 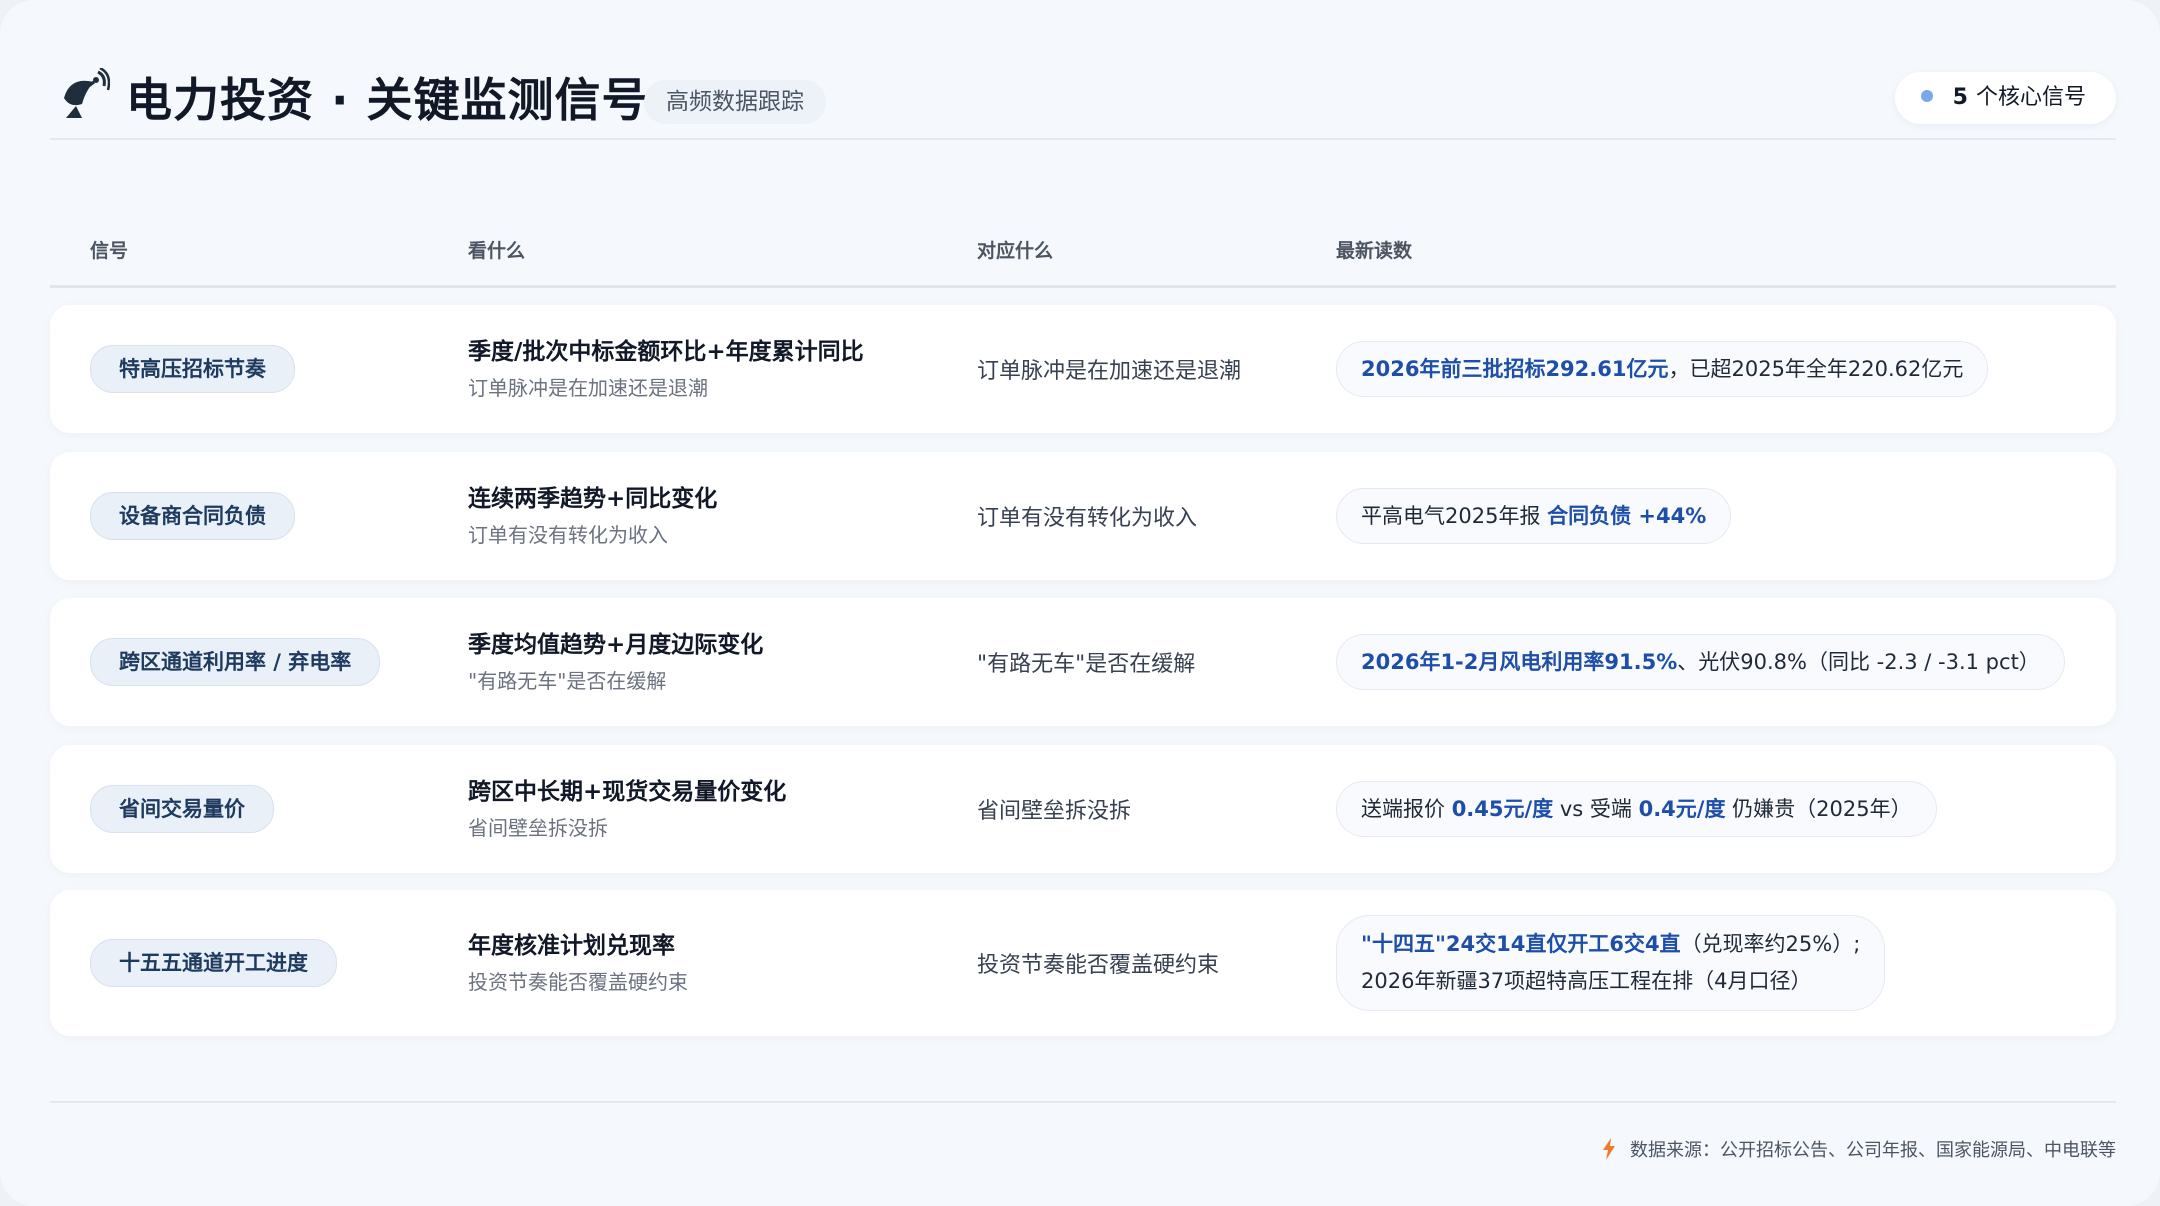 What do you see at coordinates (213, 963) in the screenshot?
I see `signal-tag: 十五五通道开工进度` at bounding box center [213, 963].